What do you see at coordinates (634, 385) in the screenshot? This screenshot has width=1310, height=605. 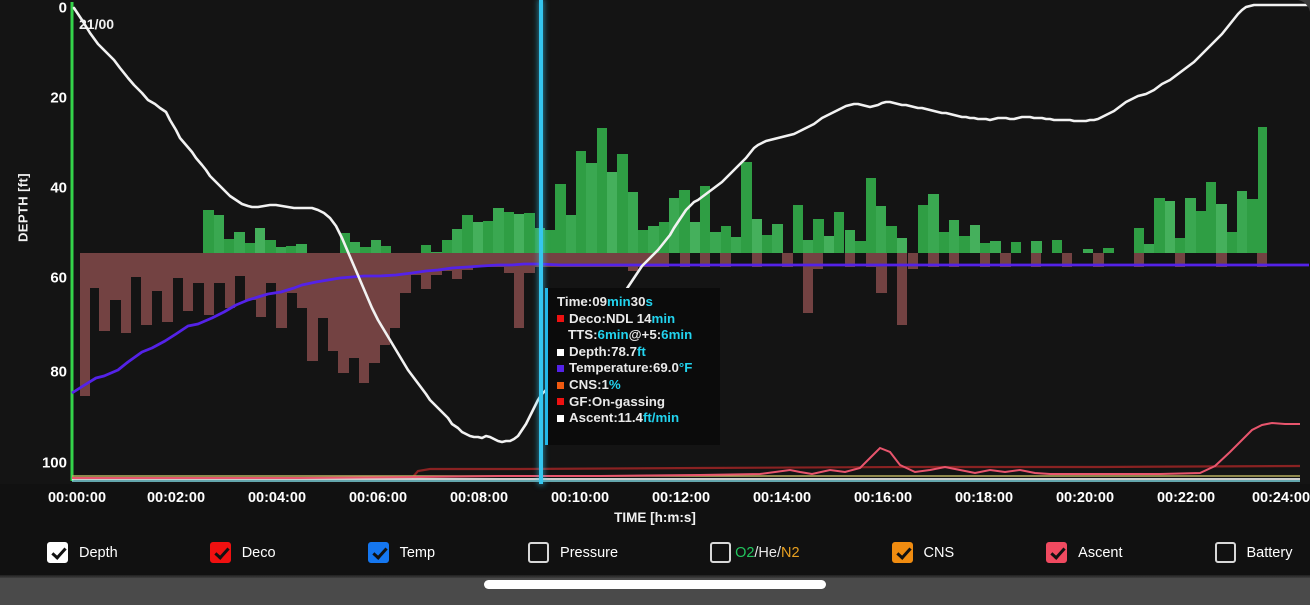 I see `tooltip-row-cns: CNS: 1%` at bounding box center [634, 385].